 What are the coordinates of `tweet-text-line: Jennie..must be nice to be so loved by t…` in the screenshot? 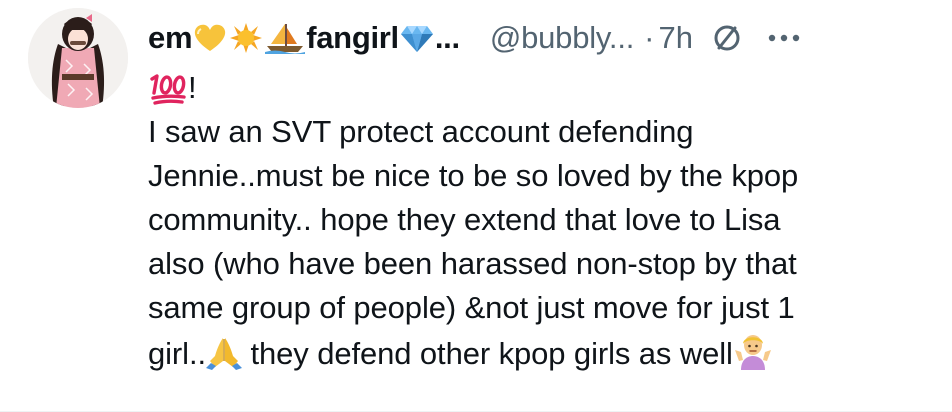 It's located at (473, 175).